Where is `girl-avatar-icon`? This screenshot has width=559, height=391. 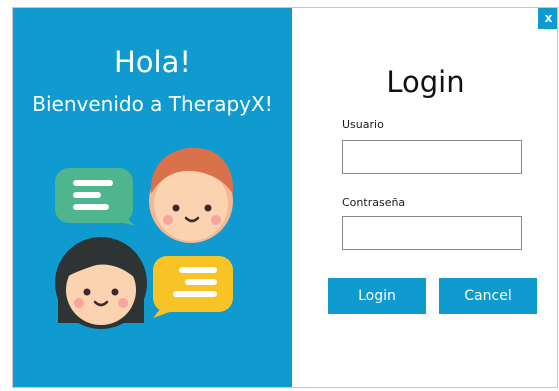
girl-avatar-icon is located at coordinates (101, 283).